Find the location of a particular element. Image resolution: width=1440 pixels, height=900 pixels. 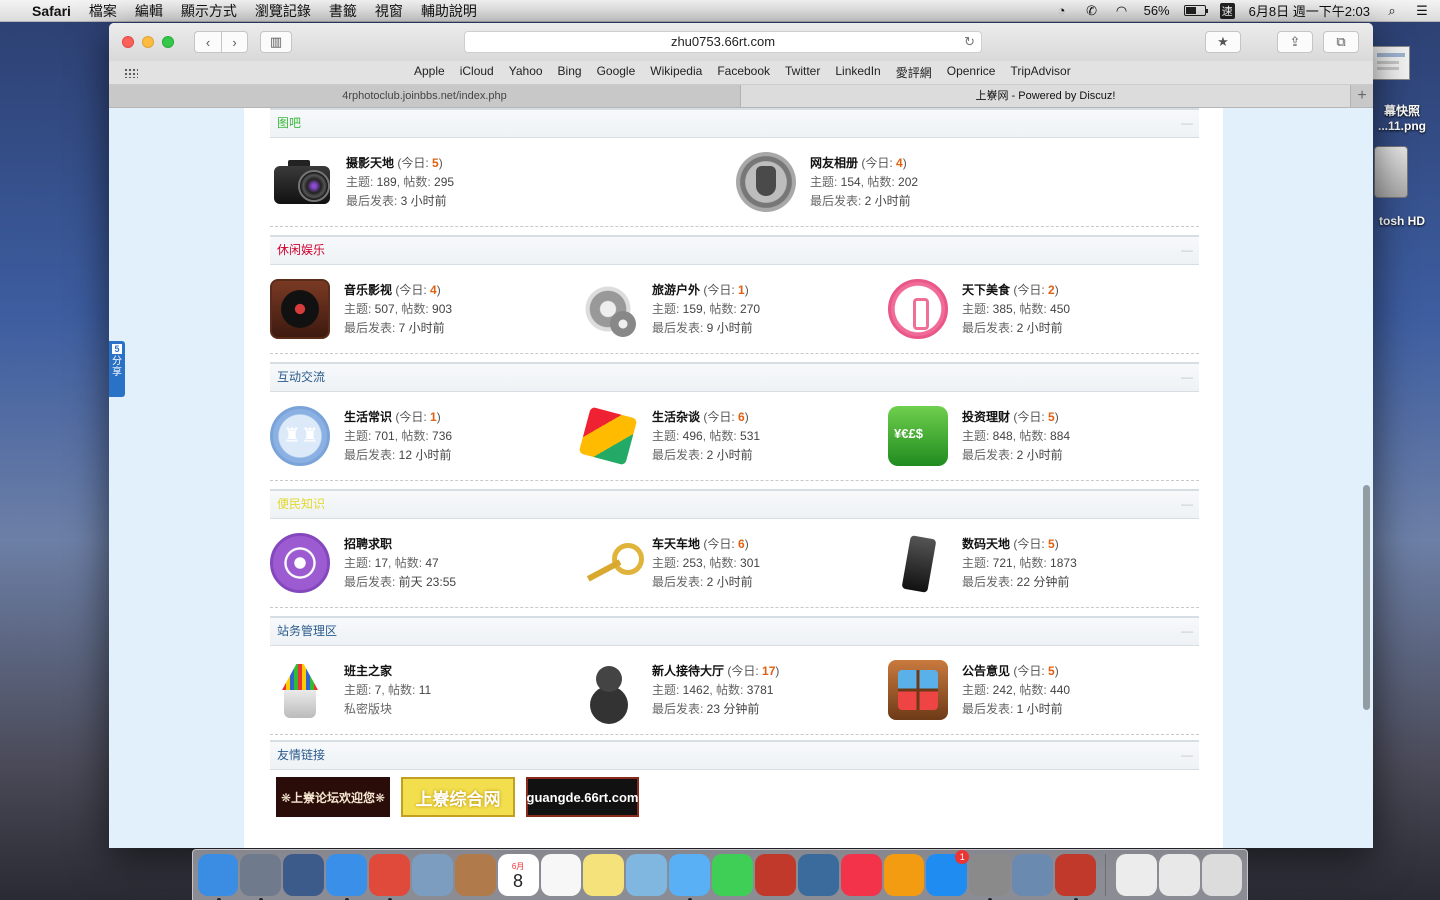

pencils-icon is located at coordinates (300, 690).